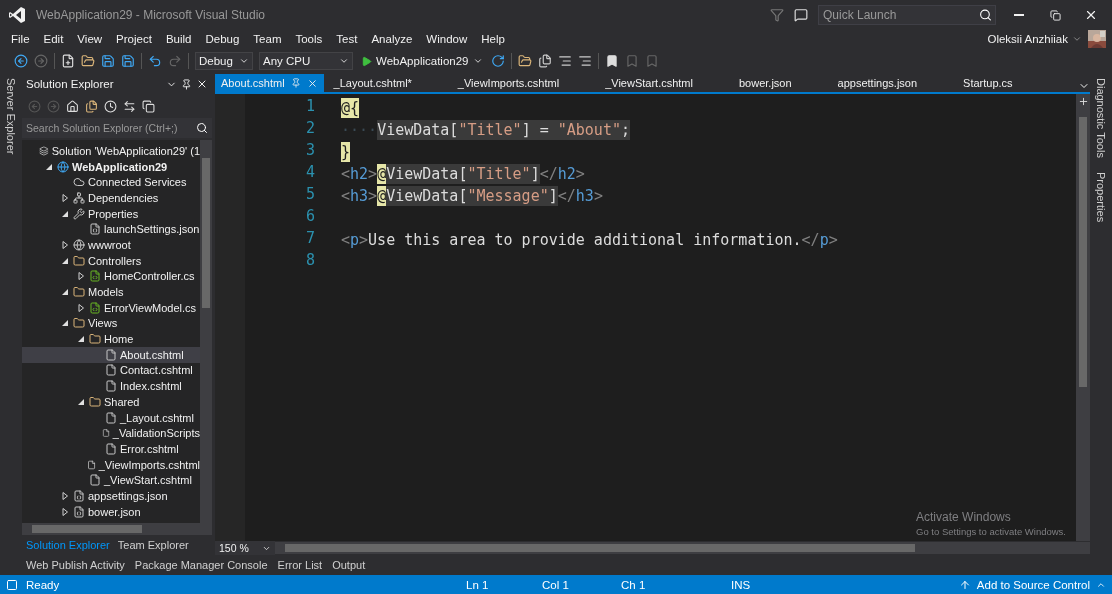 This screenshot has width=1112, height=594. Describe the element at coordinates (801, 15) in the screenshot. I see `feedback-icon` at that location.